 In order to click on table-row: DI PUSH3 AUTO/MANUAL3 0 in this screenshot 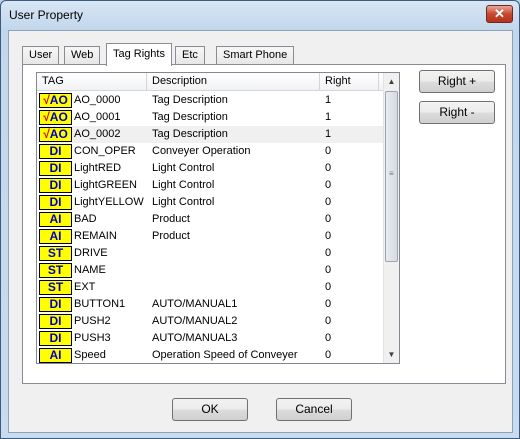, I will do `click(210, 338)`.